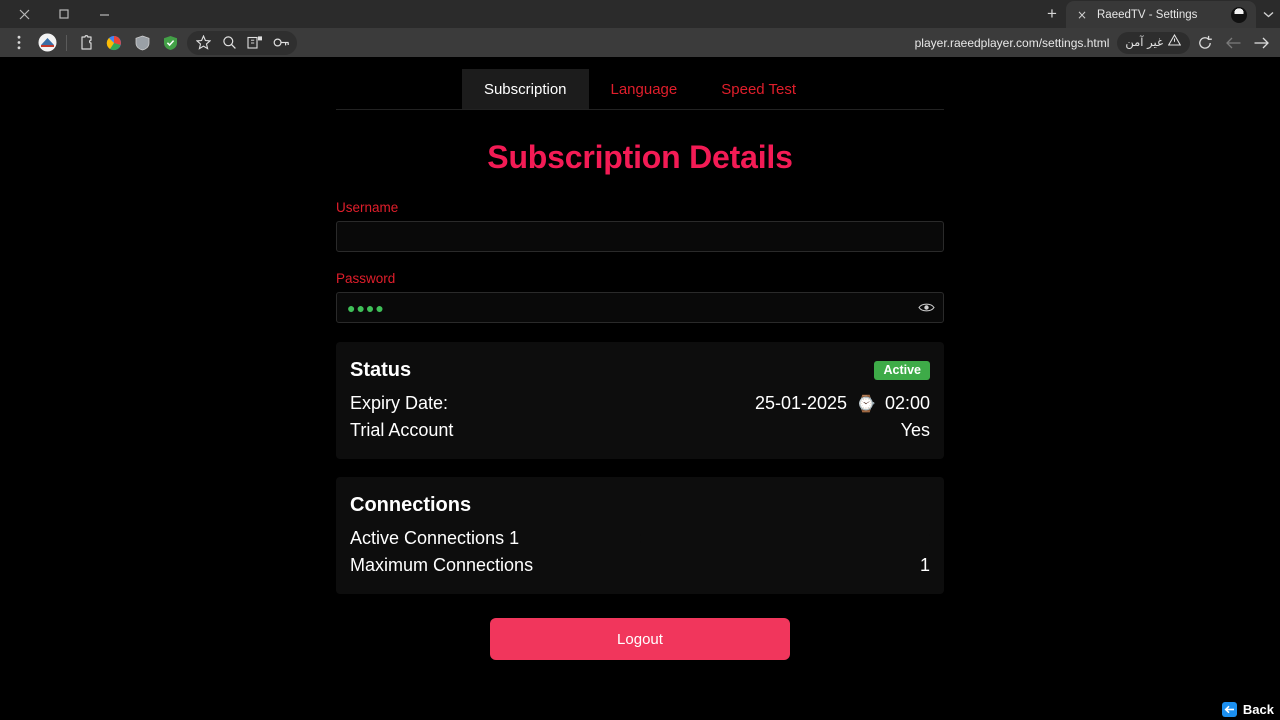 The height and width of the screenshot is (720, 1280). I want to click on password-input, so click(640, 307).